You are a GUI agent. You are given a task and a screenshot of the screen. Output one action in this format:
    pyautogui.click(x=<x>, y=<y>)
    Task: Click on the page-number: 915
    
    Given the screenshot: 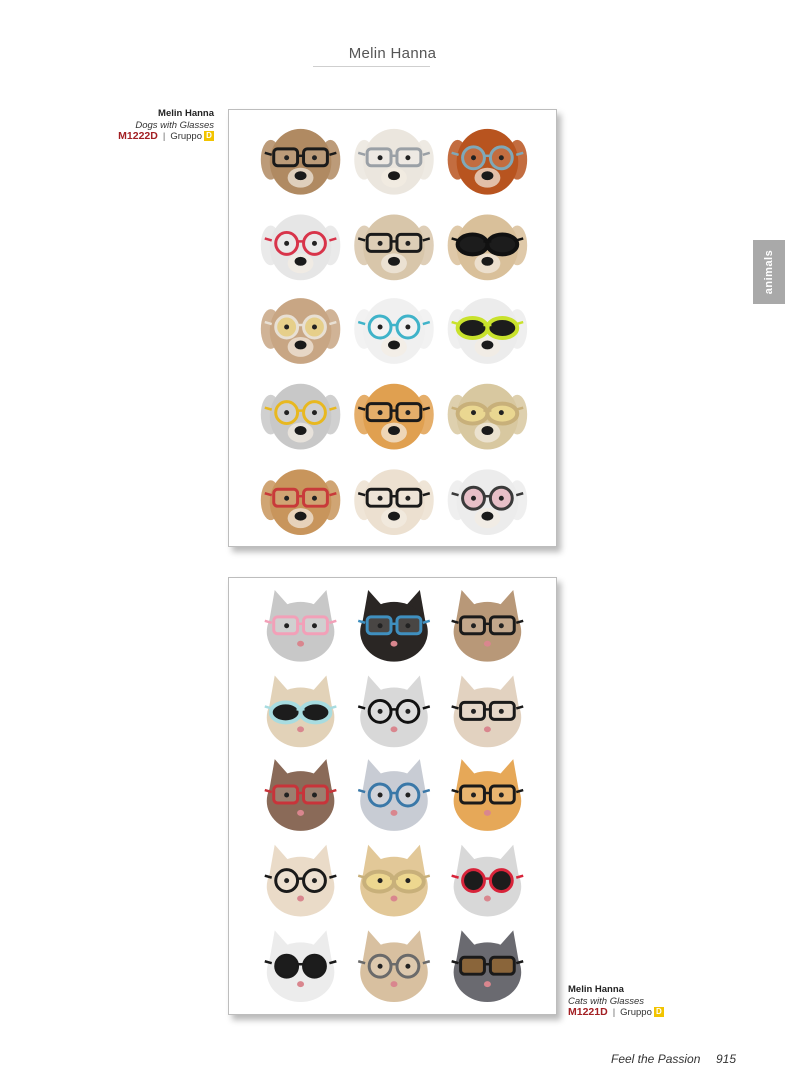 What is the action you would take?
    pyautogui.click(x=726, y=1059)
    